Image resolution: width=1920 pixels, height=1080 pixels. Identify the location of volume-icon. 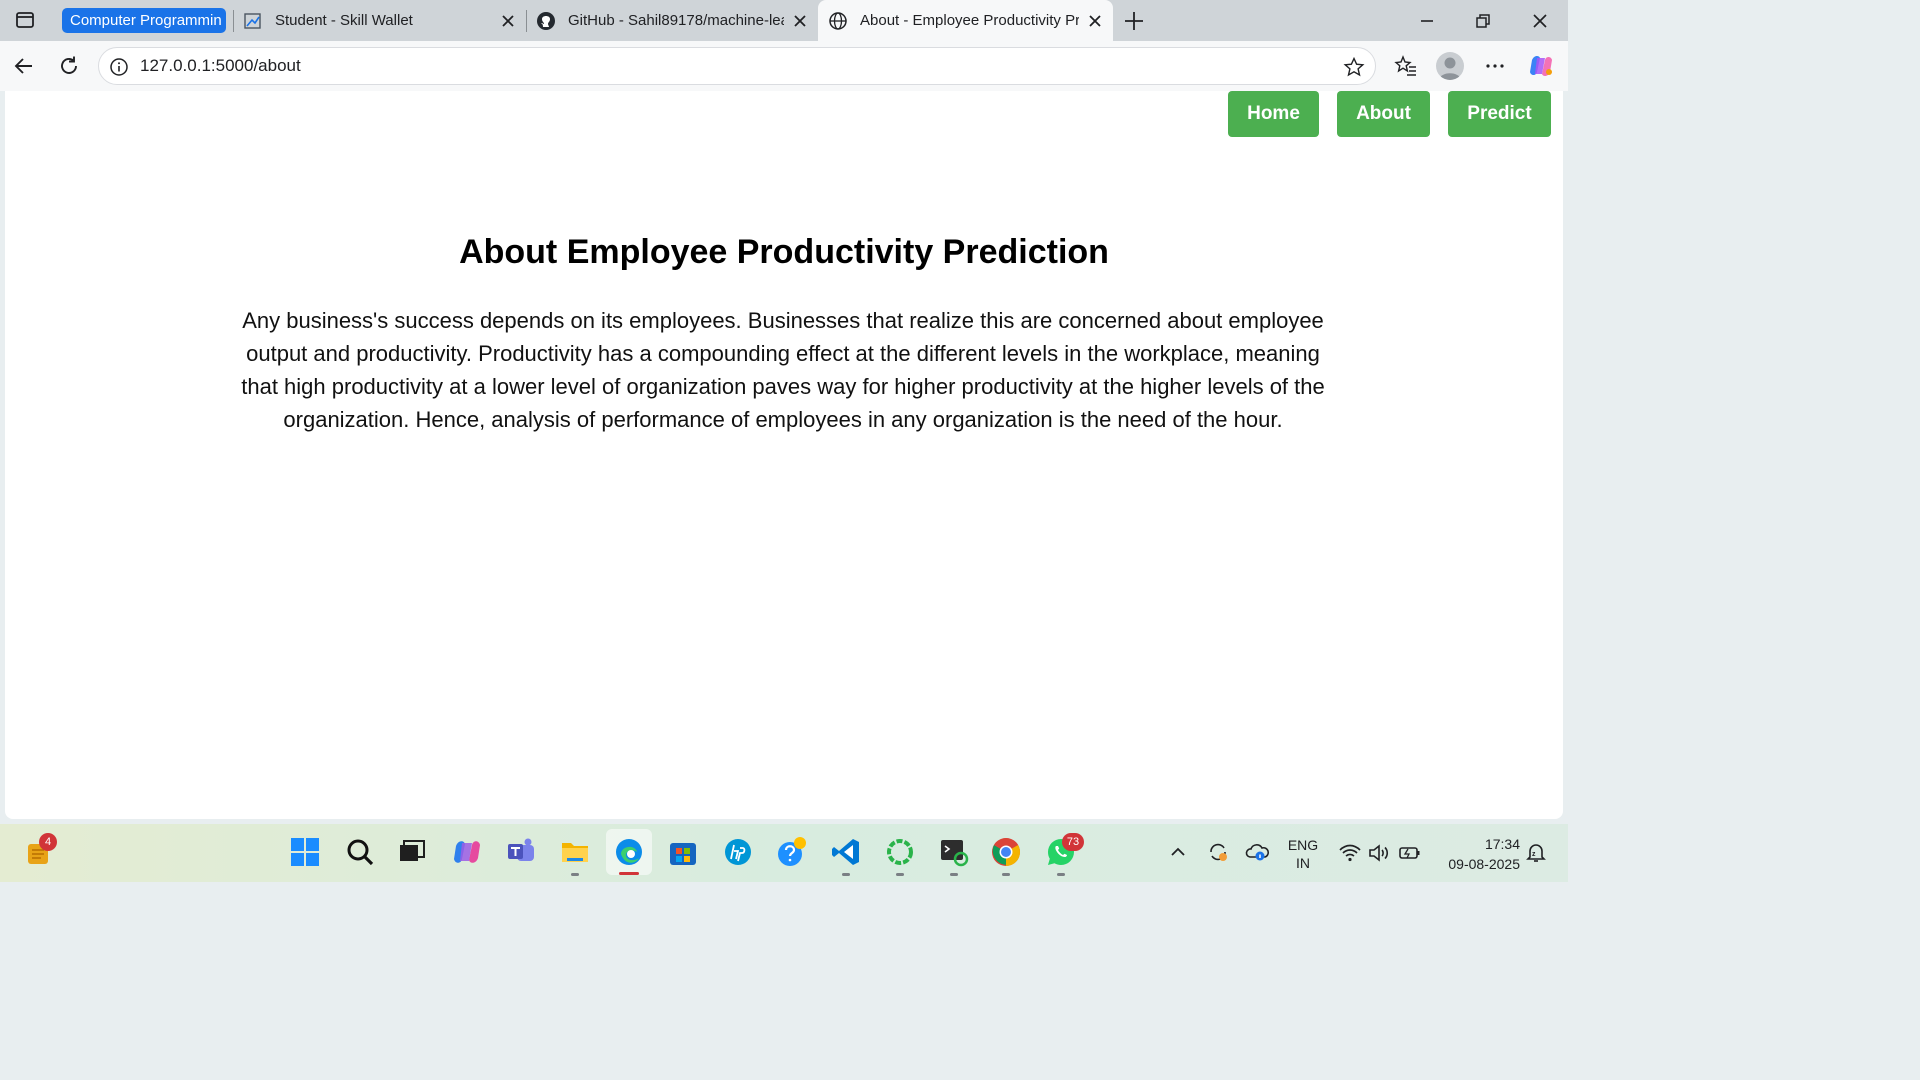
(1379, 853).